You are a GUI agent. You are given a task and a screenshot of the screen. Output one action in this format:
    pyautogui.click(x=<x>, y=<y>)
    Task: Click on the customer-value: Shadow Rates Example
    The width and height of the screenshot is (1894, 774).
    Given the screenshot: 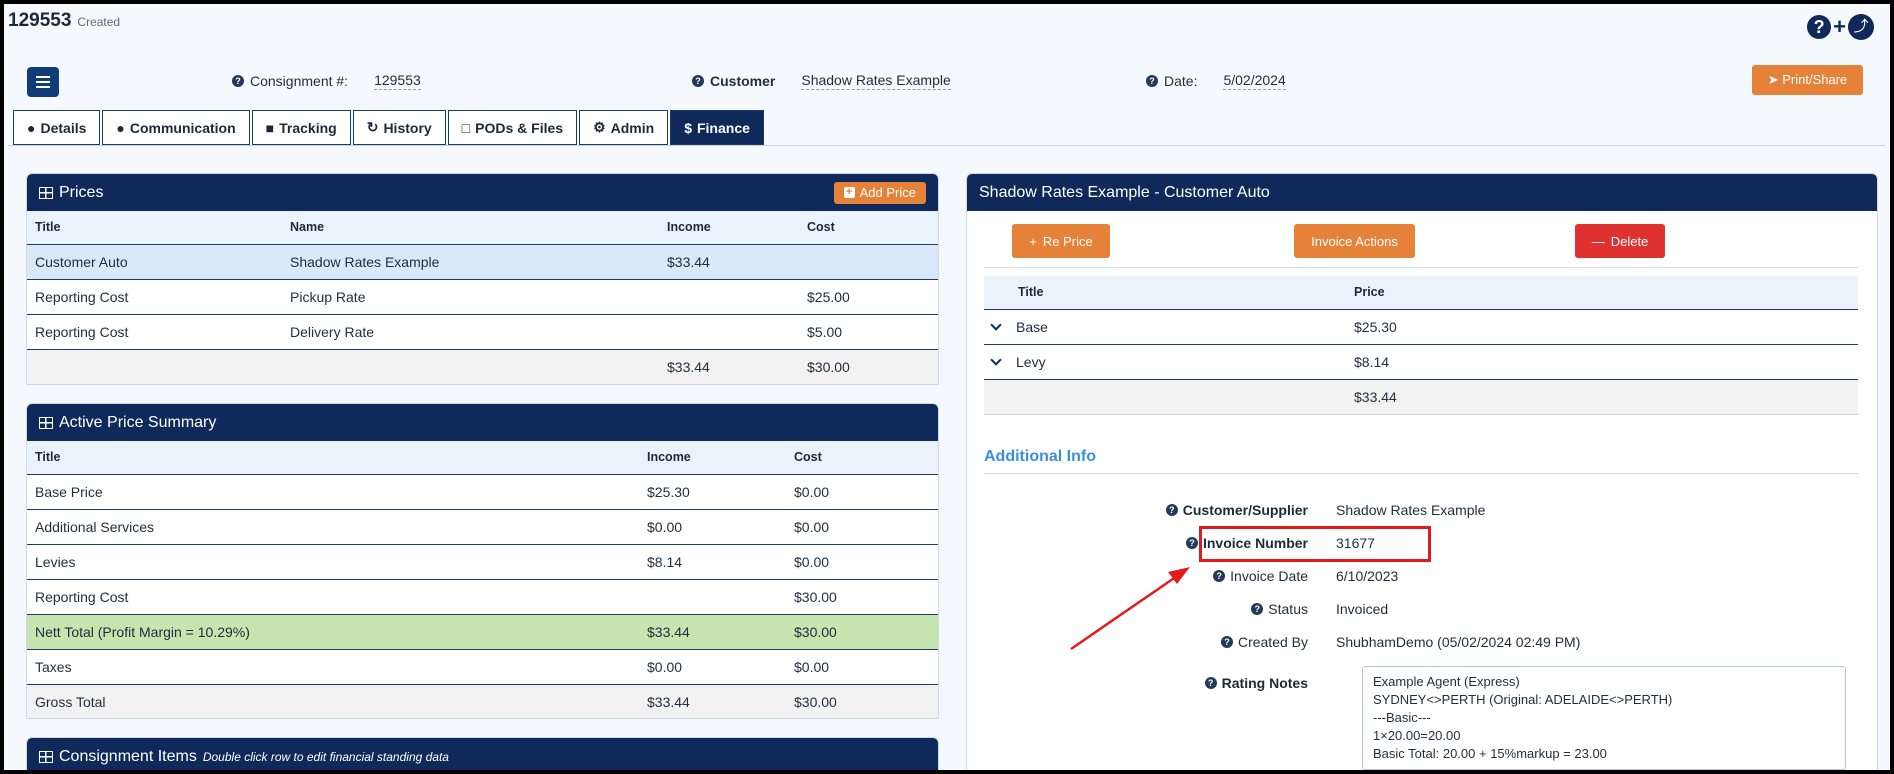 What is the action you would take?
    pyautogui.click(x=876, y=81)
    